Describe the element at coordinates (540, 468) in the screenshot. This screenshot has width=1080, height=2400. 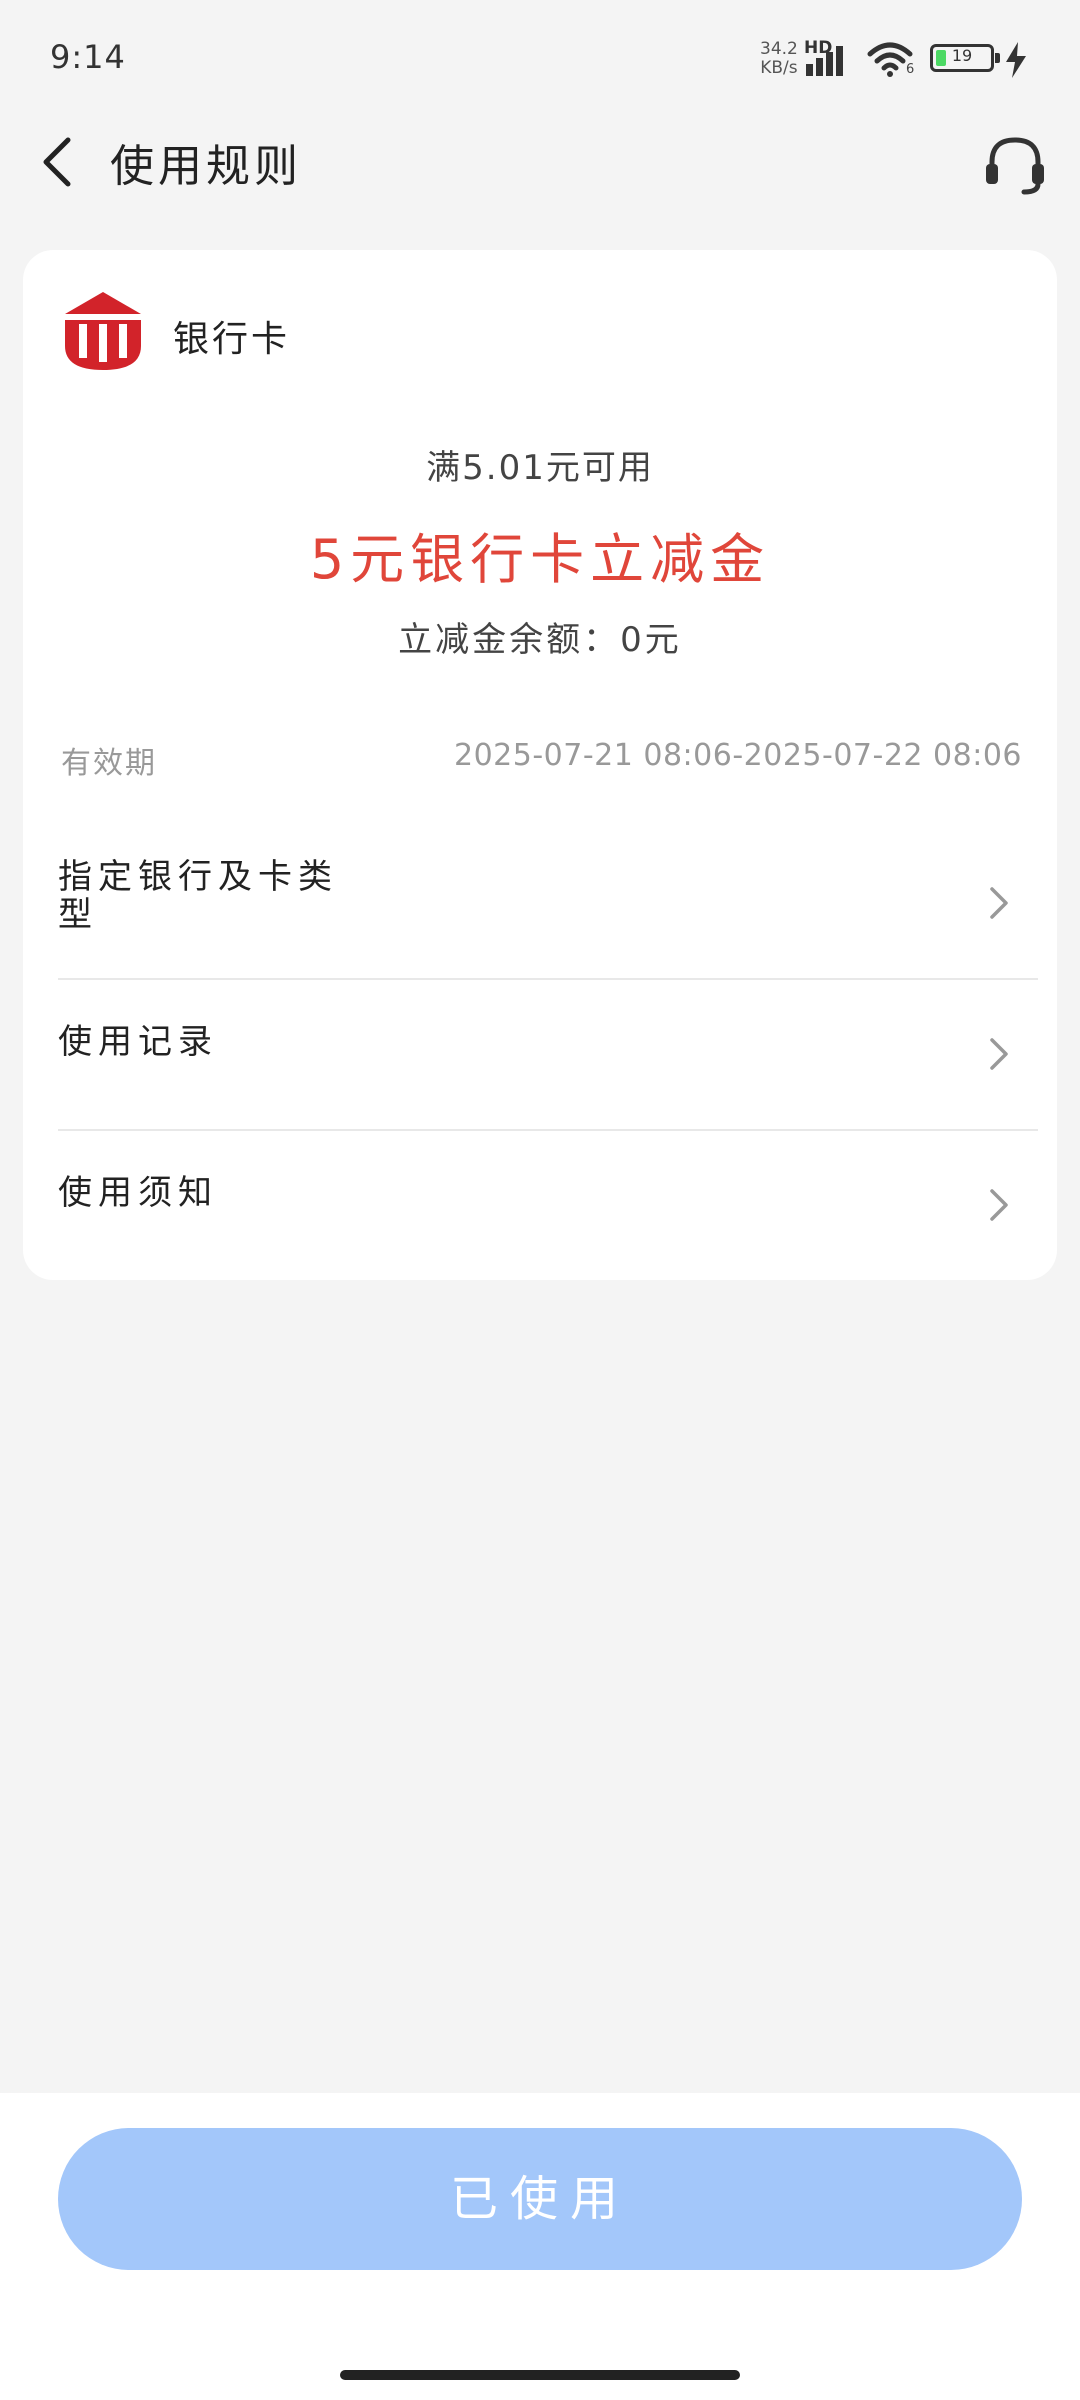
I see `usage-condition: 满5.01元可用` at that location.